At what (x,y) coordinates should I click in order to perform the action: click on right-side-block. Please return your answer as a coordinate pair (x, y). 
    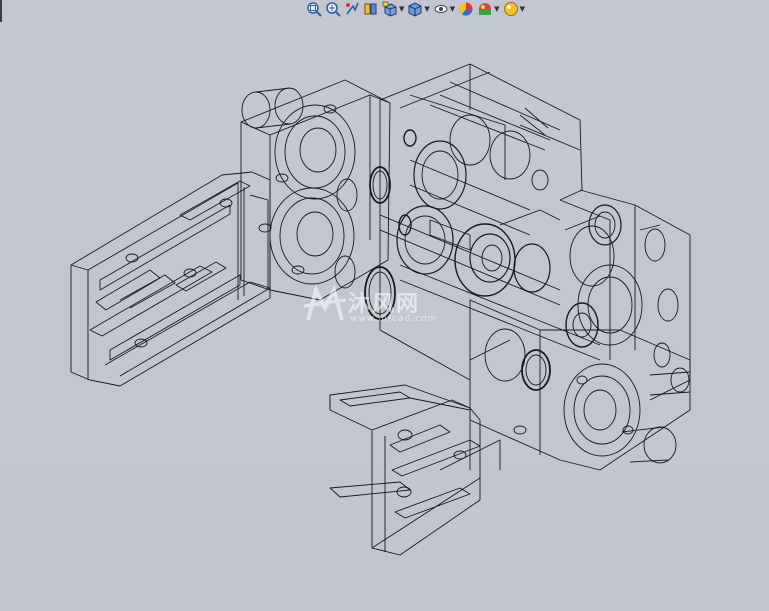
    Looking at the image, I should click on (625, 295).